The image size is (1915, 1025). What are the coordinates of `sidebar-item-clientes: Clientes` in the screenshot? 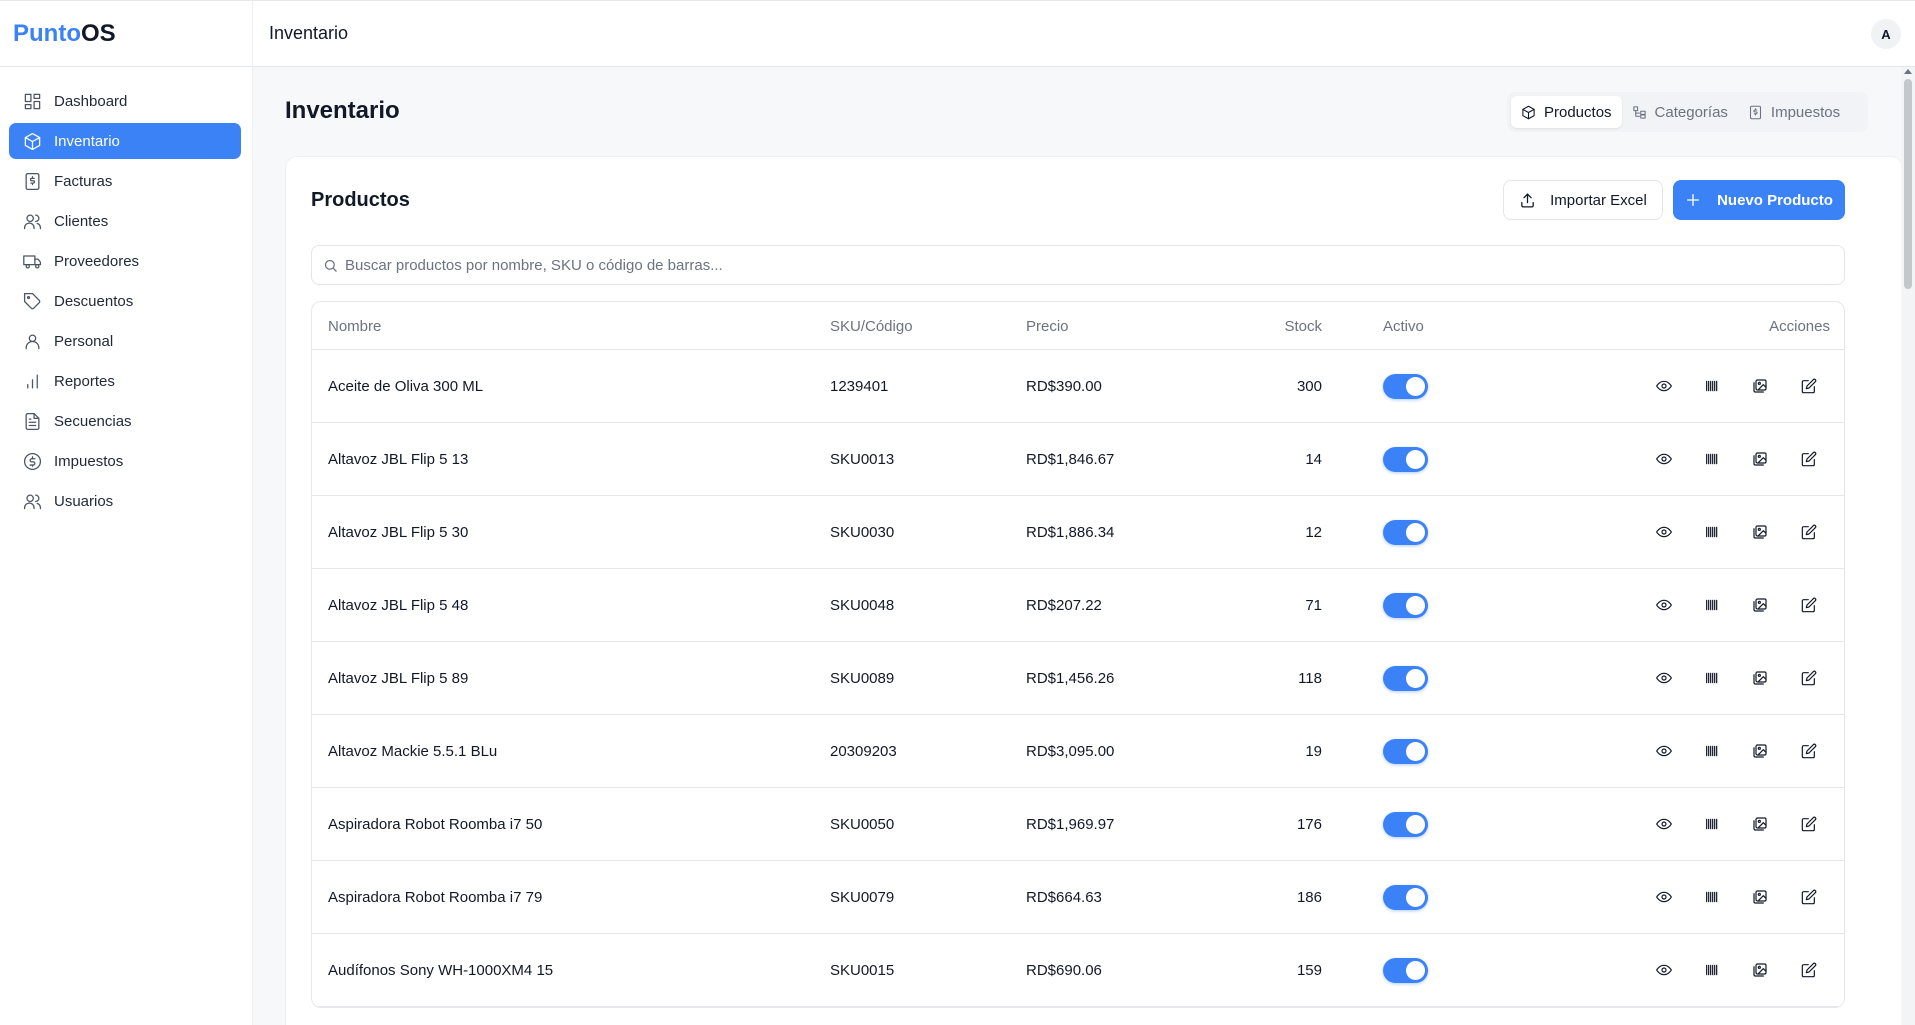 It's located at (125, 221).